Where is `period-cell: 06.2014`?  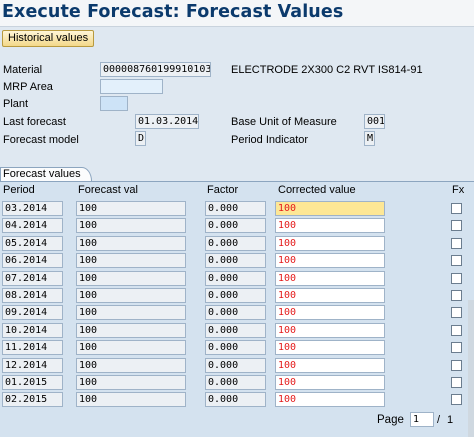
period-cell: 06.2014 is located at coordinates (32, 261).